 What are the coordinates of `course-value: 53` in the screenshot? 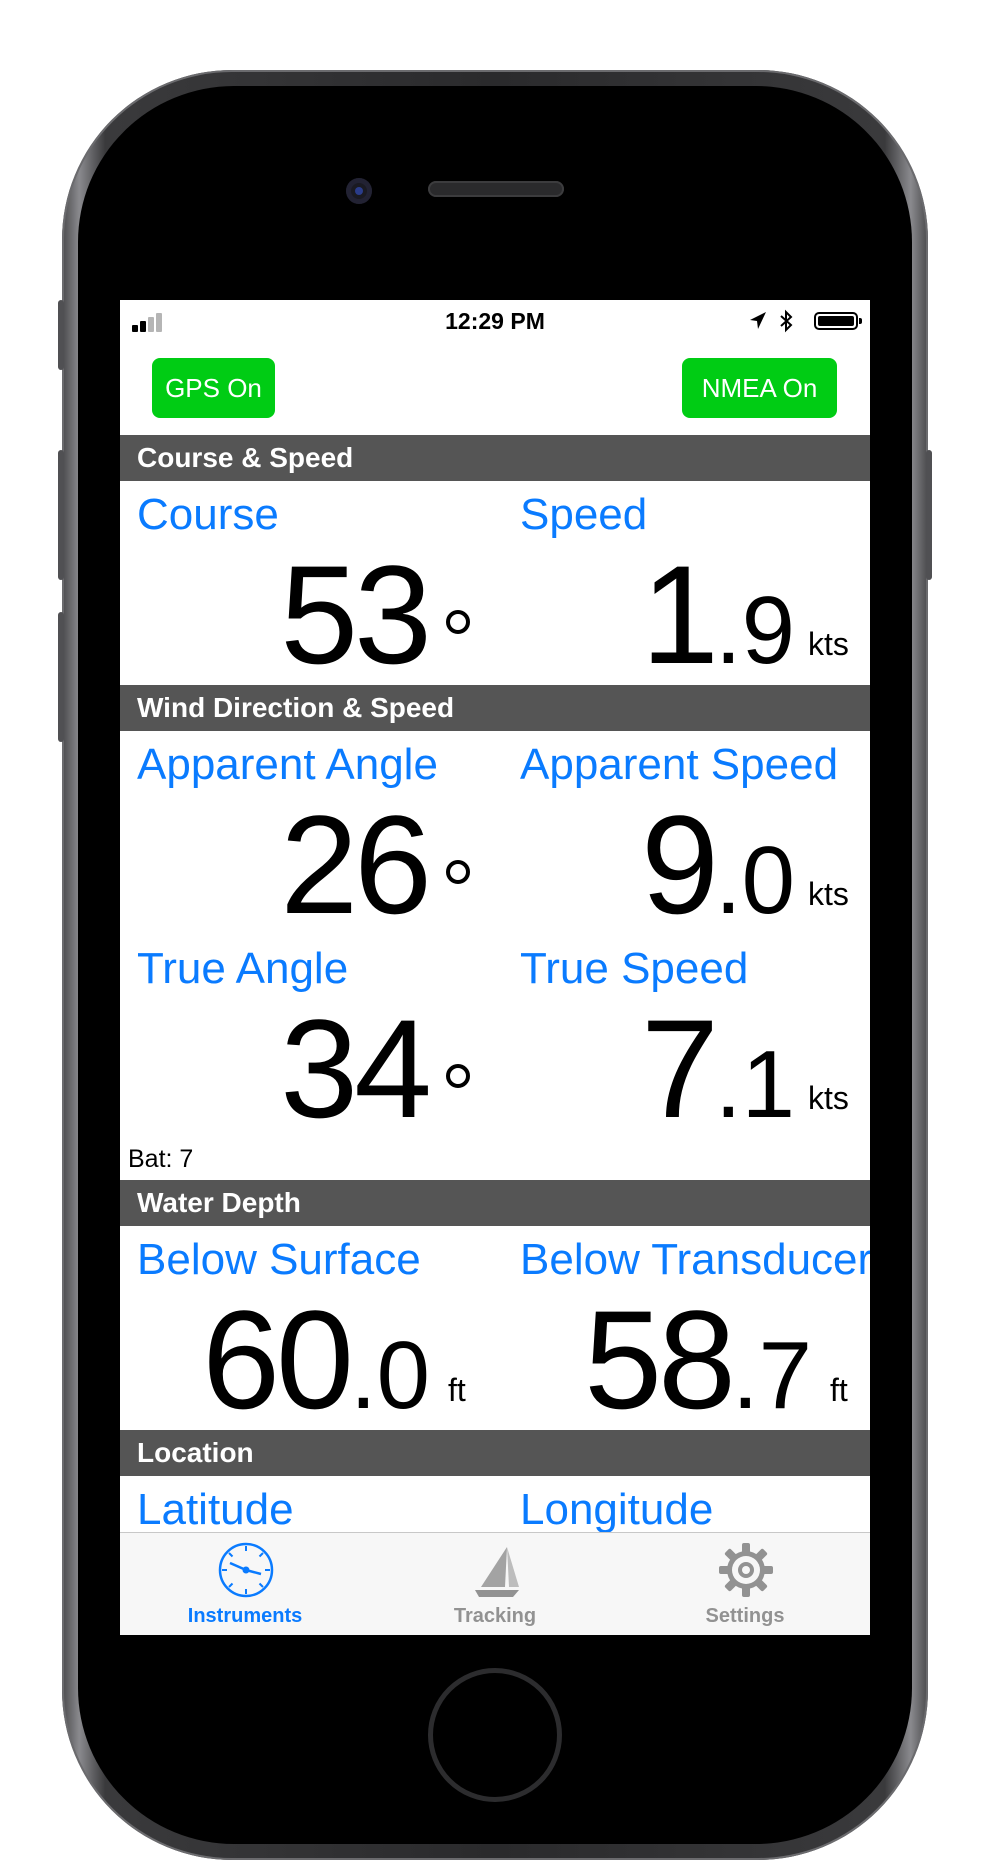 It's located at (356, 615).